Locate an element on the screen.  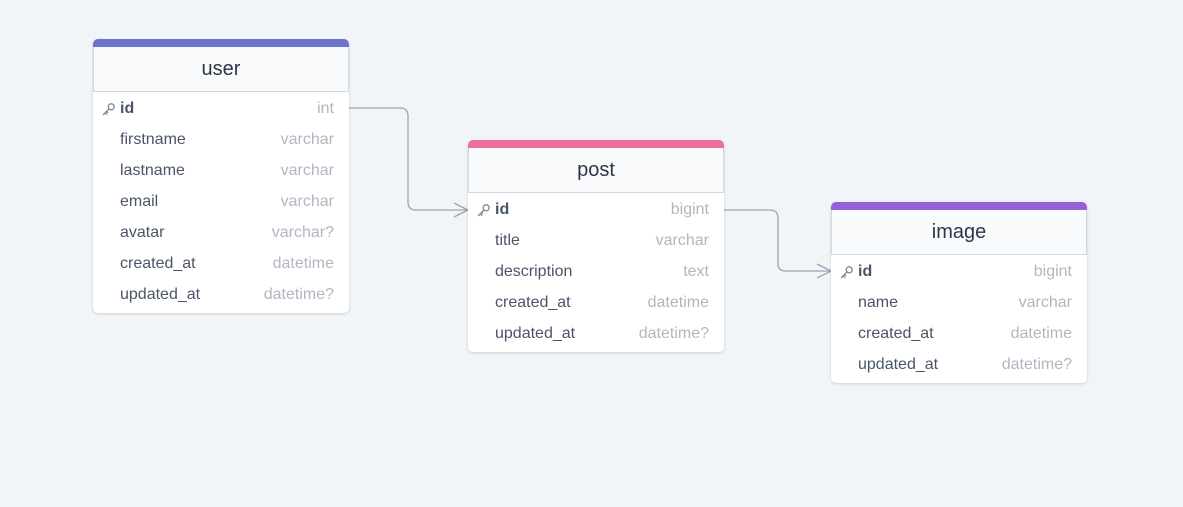
field-type: varchar? is located at coordinates (302, 232).